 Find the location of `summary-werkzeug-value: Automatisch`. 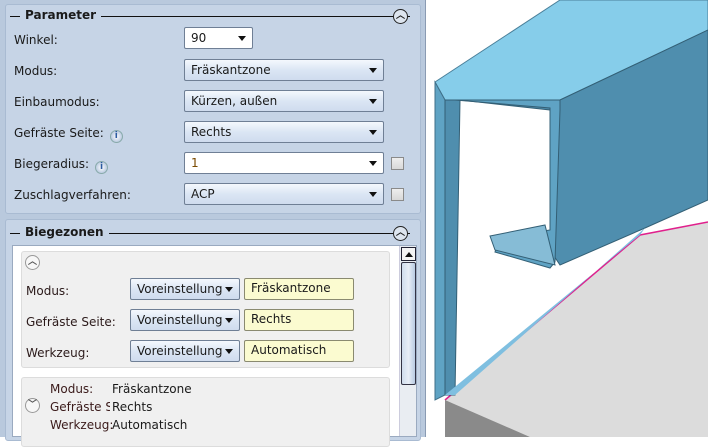

summary-werkzeug-value: Automatisch is located at coordinates (150, 425).